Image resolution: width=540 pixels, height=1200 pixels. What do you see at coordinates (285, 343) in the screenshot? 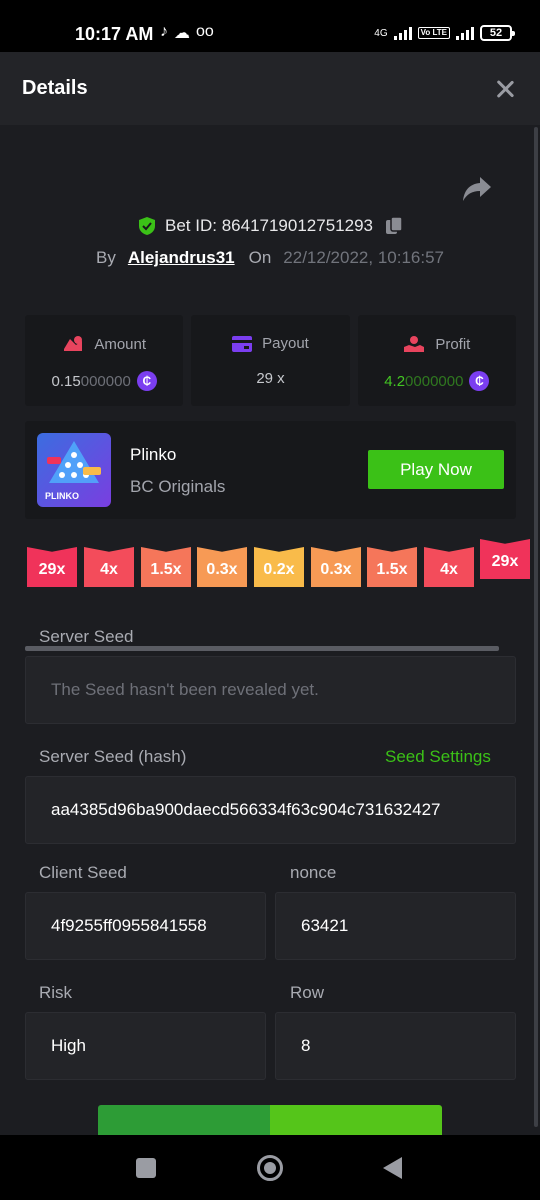
I see `payout-label: Payout` at bounding box center [285, 343].